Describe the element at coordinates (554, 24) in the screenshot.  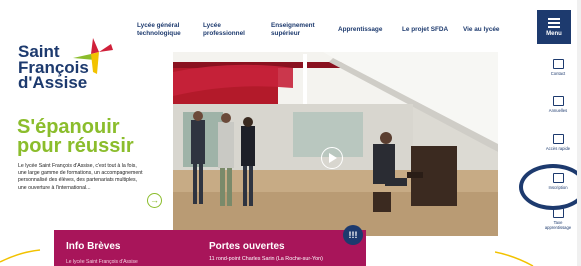
I see `hamburger-icon` at that location.